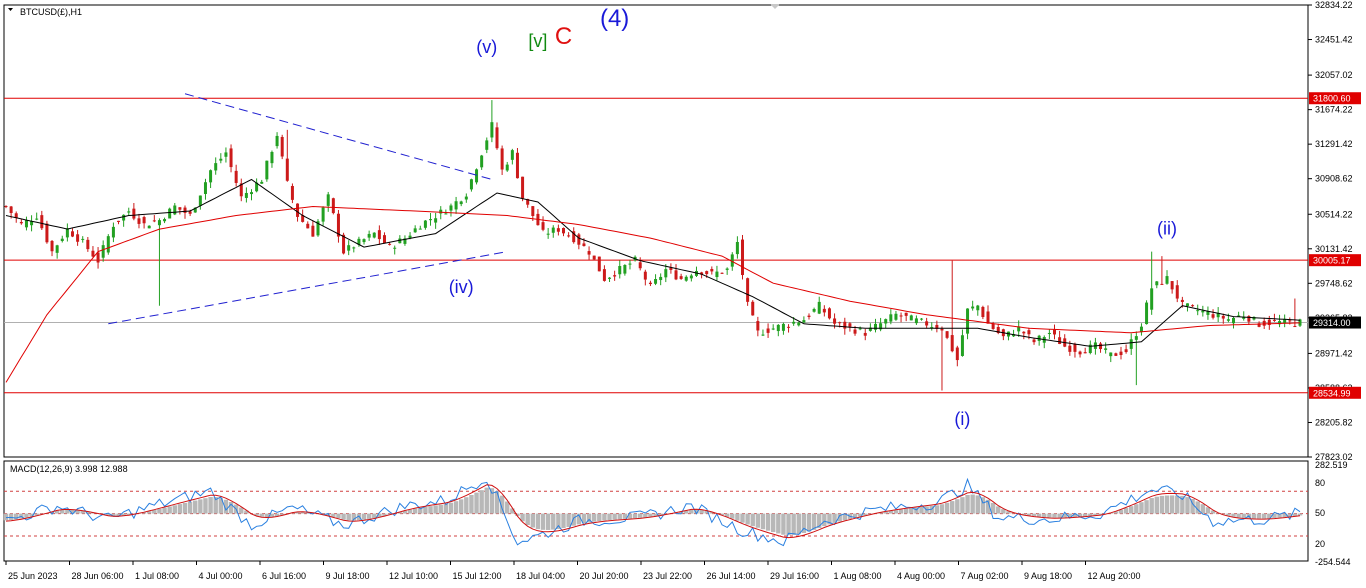 The image size is (1366, 588). What do you see at coordinates (1167, 228) in the screenshot?
I see `wave-label: (ii)` at bounding box center [1167, 228].